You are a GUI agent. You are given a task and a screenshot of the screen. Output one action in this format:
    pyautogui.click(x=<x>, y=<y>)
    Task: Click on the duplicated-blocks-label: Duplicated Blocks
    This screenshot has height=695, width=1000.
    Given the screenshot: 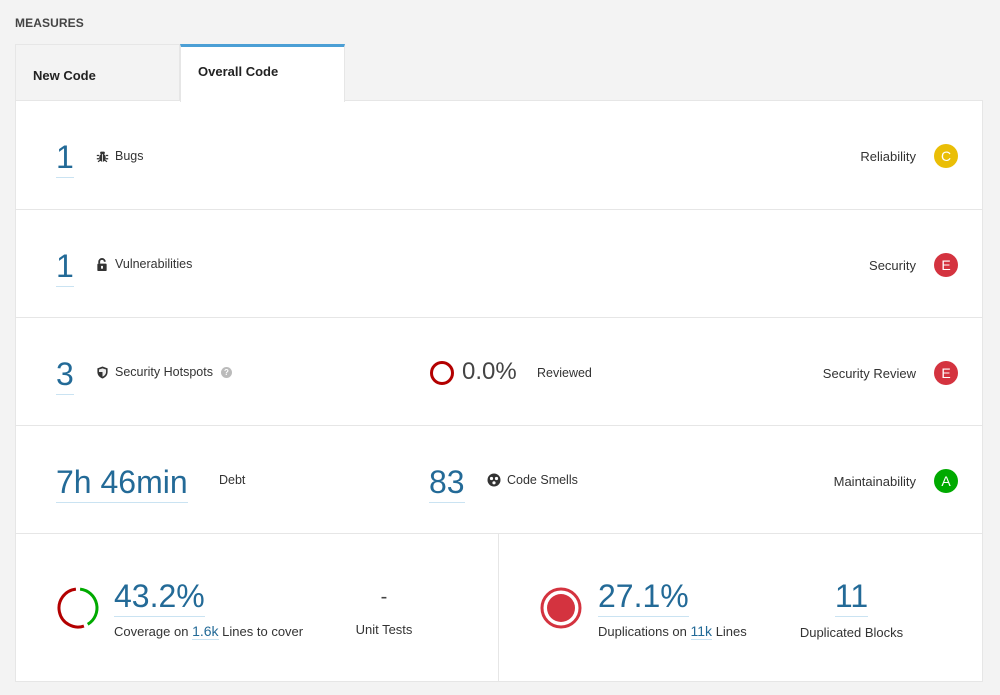 What is the action you would take?
    pyautogui.click(x=851, y=632)
    